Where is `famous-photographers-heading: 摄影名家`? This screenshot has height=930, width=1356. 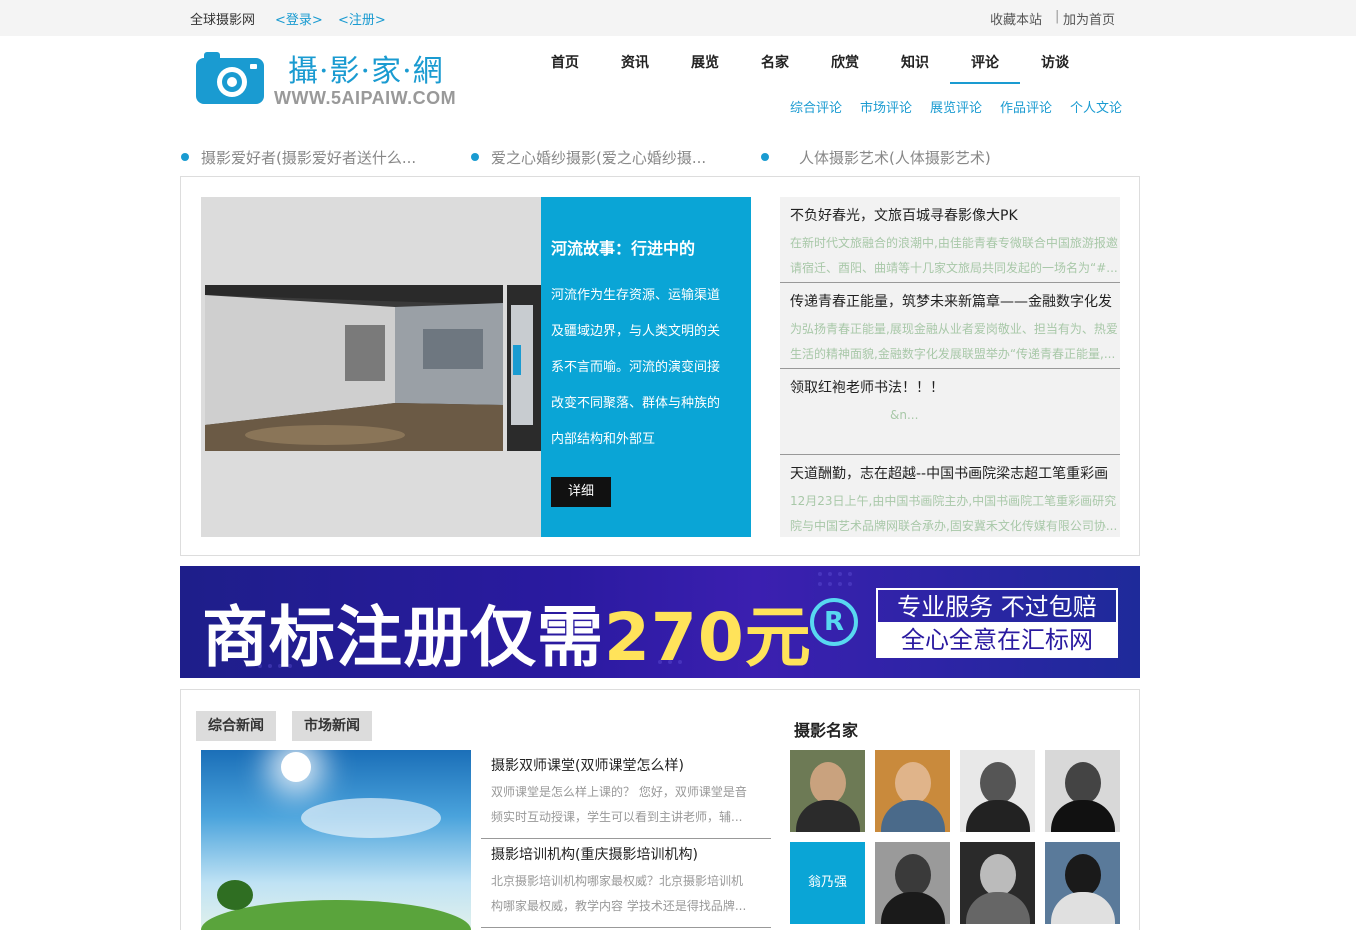 famous-photographers-heading: 摄影名家 is located at coordinates (826, 730).